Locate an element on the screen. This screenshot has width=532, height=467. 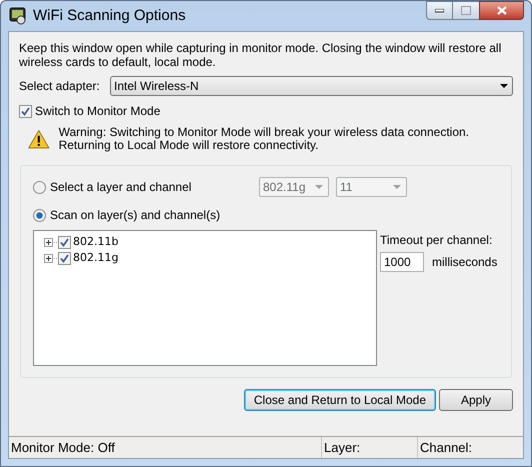
timeout-unit: milliseconds is located at coordinates (465, 262).